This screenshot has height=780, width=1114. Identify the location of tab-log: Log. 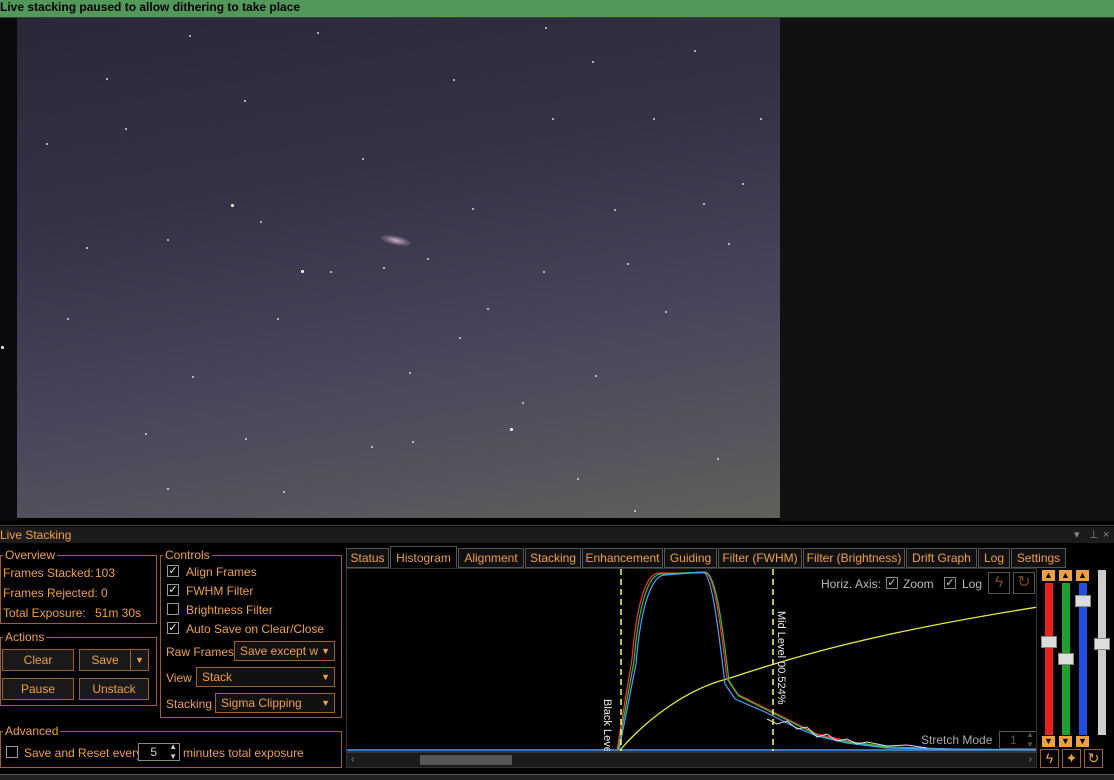
(994, 558).